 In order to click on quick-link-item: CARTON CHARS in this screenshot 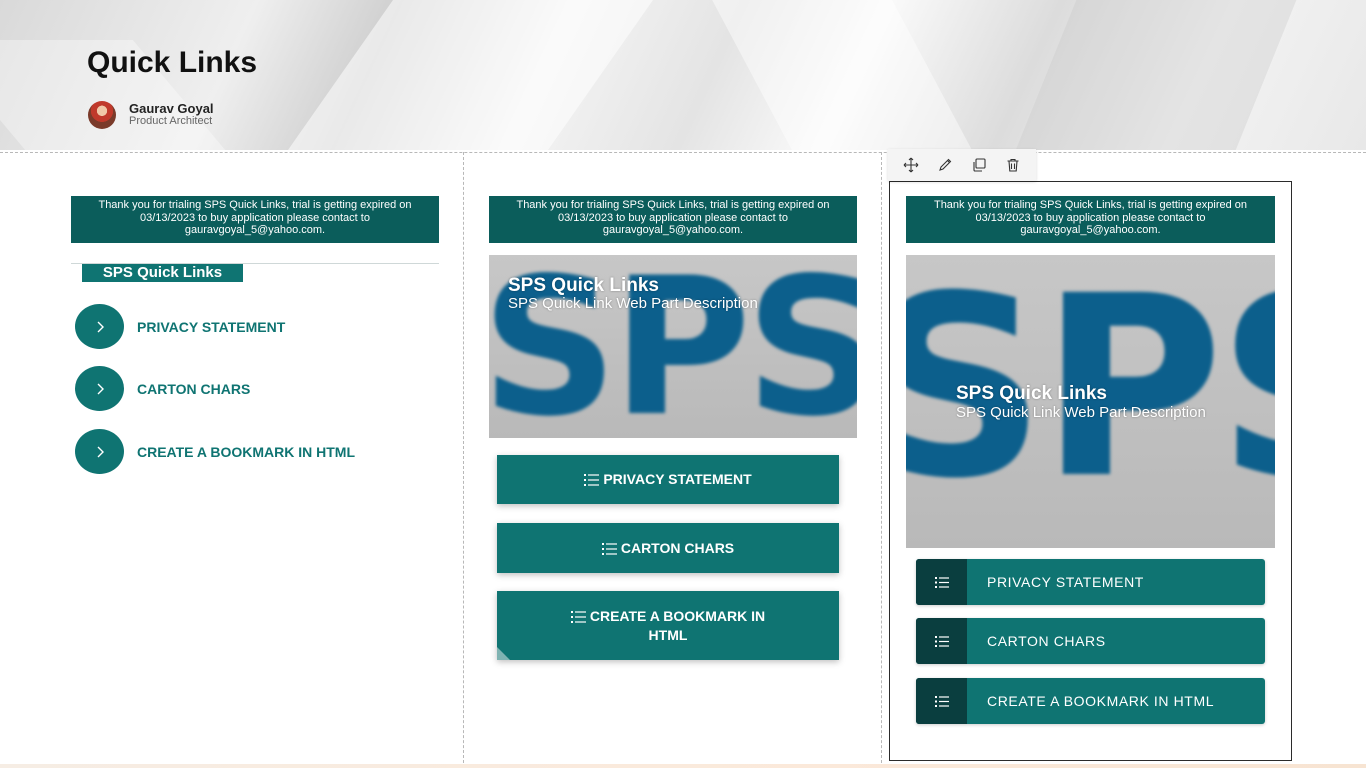, I will do `click(162, 388)`.